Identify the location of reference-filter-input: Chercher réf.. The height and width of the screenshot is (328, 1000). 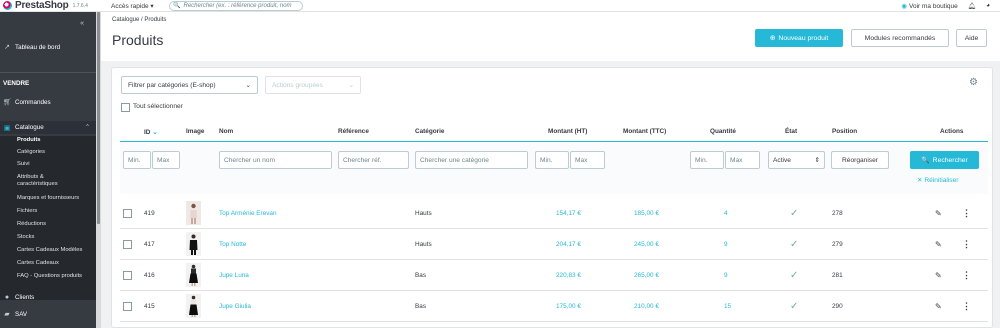
(373, 160).